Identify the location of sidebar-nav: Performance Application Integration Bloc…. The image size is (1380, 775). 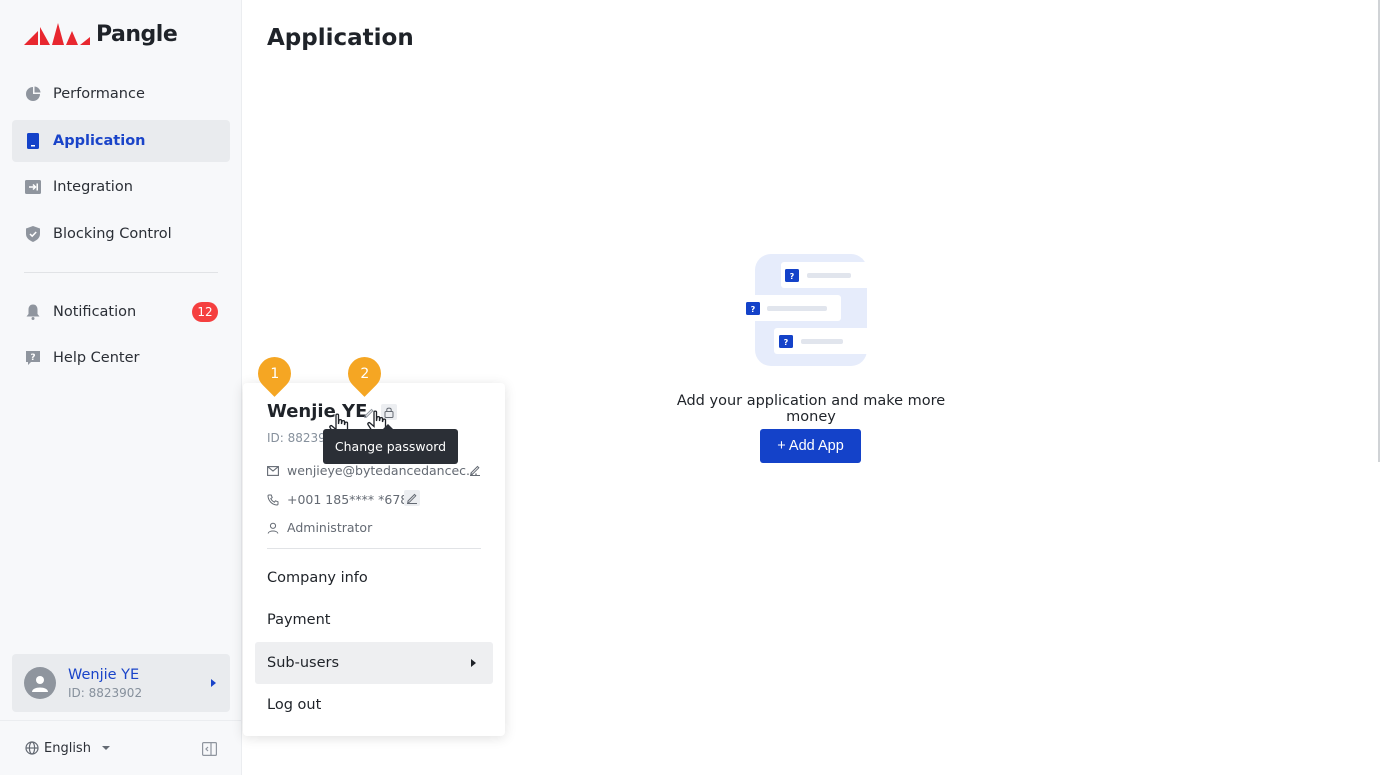
(121, 228).